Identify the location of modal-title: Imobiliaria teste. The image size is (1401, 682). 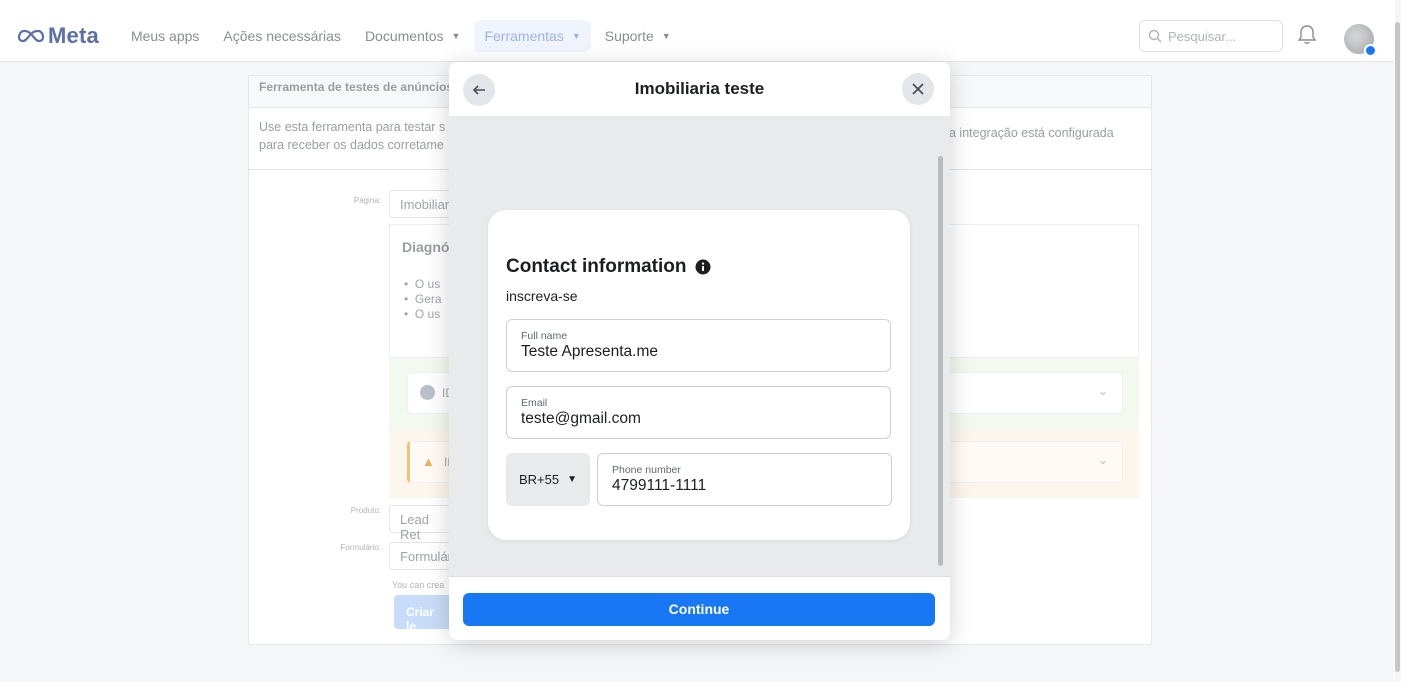
(699, 88).